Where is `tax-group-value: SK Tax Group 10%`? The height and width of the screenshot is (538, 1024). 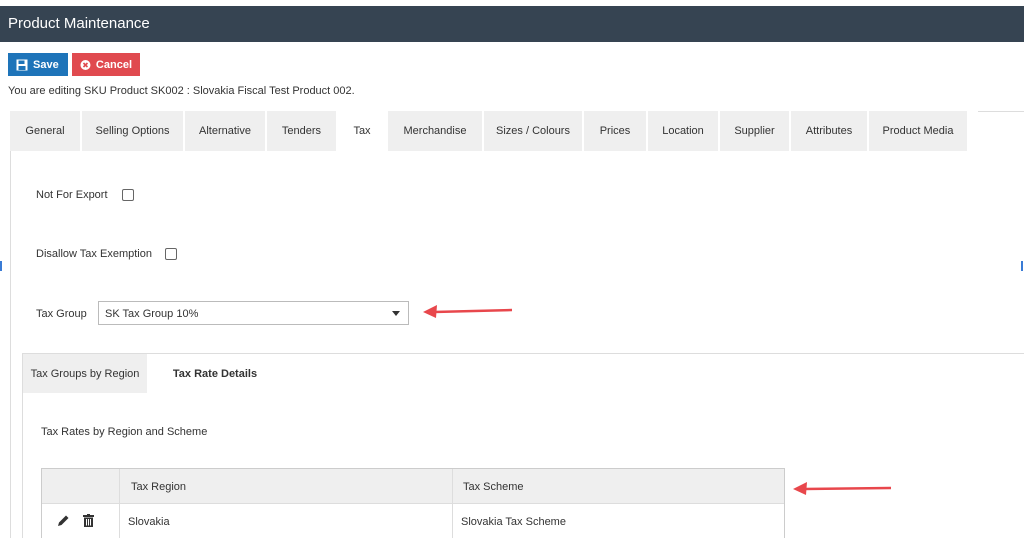
tax-group-value: SK Tax Group 10% is located at coordinates (152, 314).